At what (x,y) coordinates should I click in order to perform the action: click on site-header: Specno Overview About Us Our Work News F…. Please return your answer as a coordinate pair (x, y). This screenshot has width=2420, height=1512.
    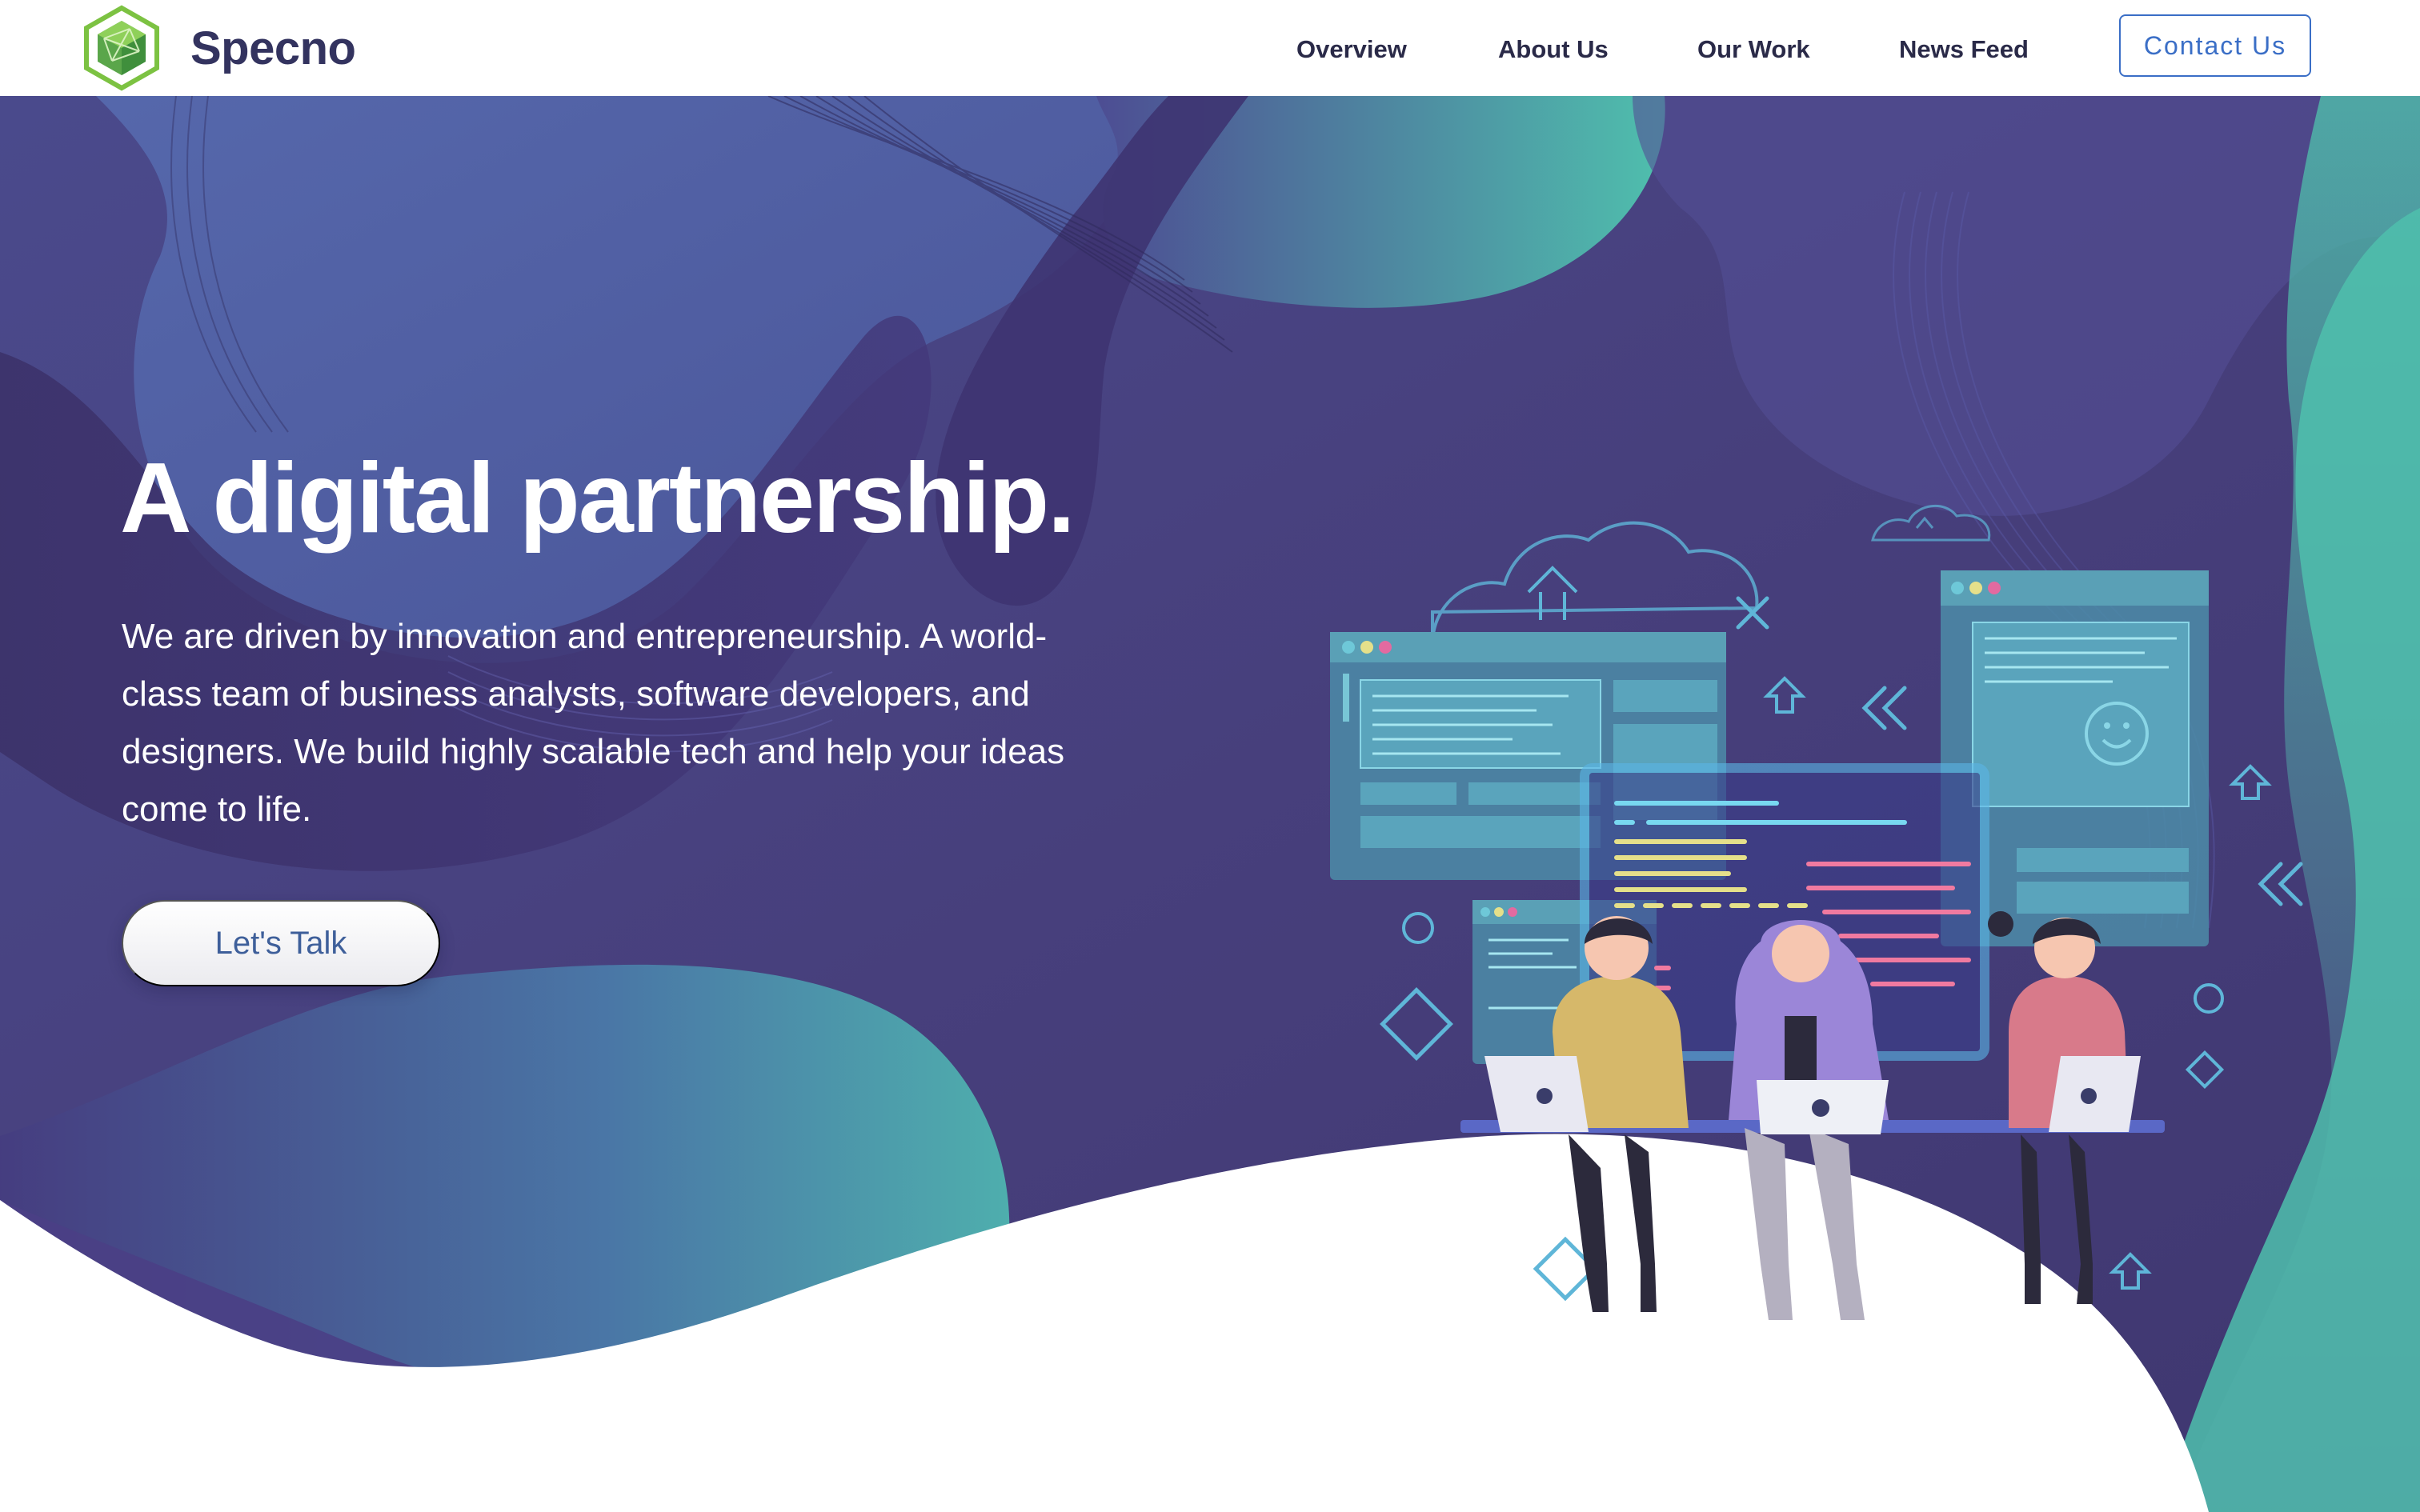
    Looking at the image, I should click on (1210, 48).